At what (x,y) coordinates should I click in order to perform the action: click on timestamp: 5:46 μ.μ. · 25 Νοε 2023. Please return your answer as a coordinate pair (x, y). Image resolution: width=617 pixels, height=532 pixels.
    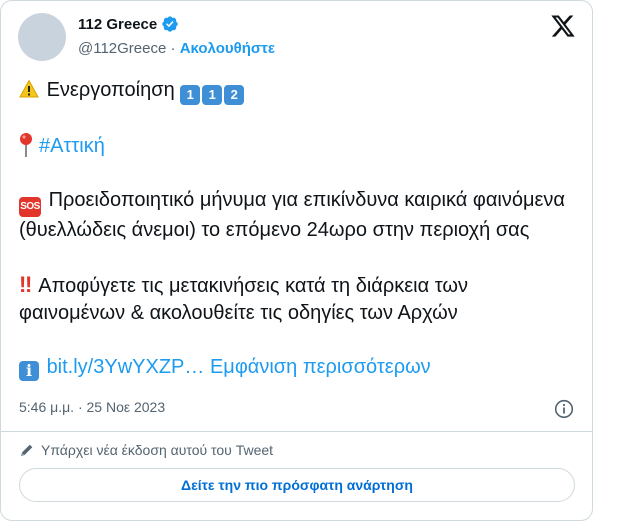
    Looking at the image, I should click on (92, 407).